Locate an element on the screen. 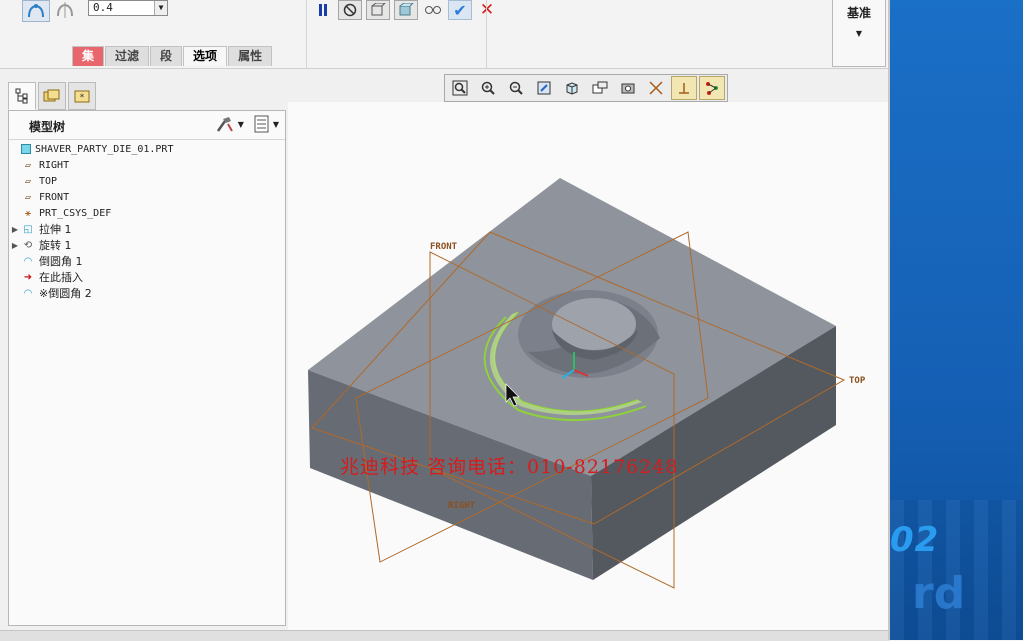 The image size is (1023, 641). tab-folder-browser is located at coordinates (52, 96).